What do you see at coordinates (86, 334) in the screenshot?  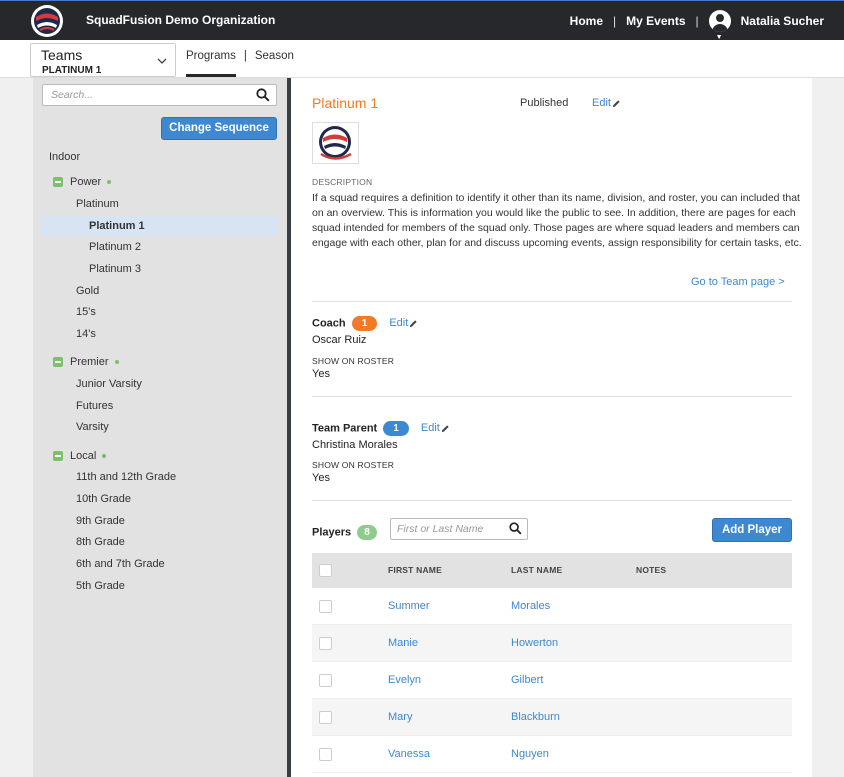 I see `tree-item-14s: 14's` at bounding box center [86, 334].